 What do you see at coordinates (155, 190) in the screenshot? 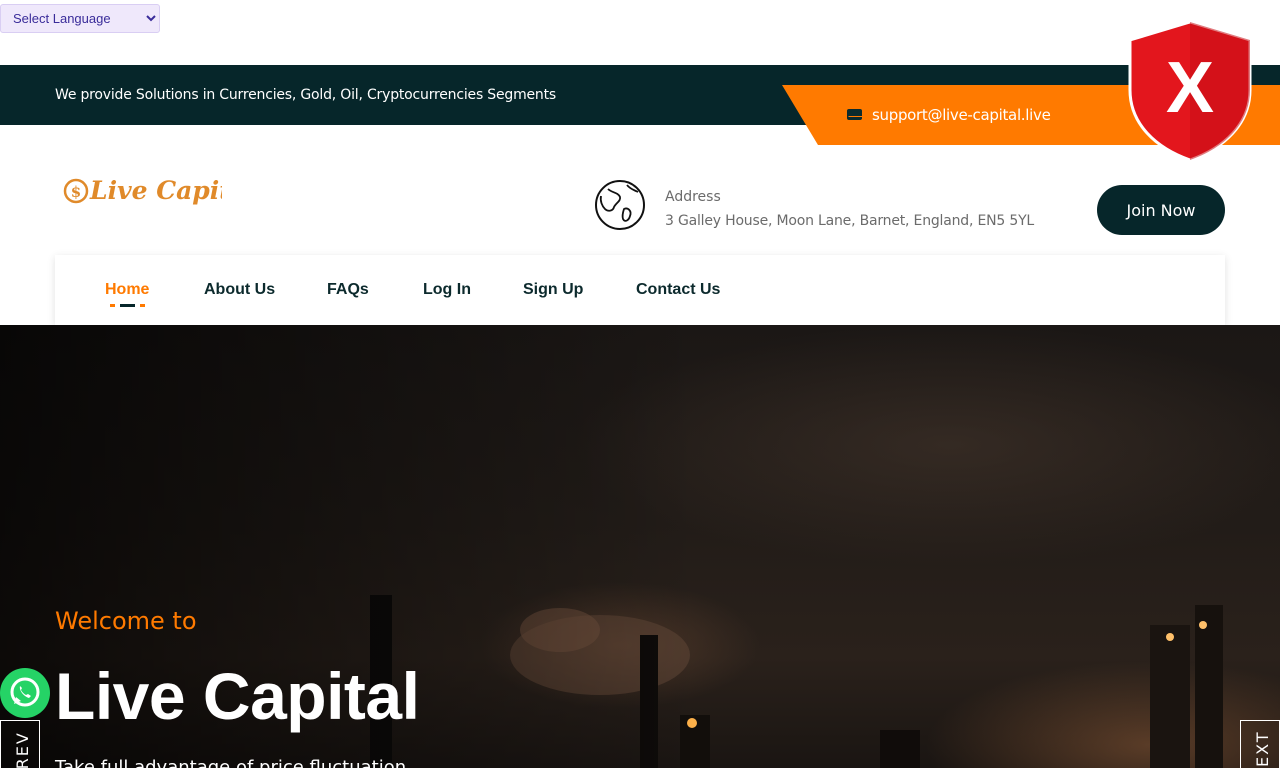
I see `logo-text: Live Capital` at bounding box center [155, 190].